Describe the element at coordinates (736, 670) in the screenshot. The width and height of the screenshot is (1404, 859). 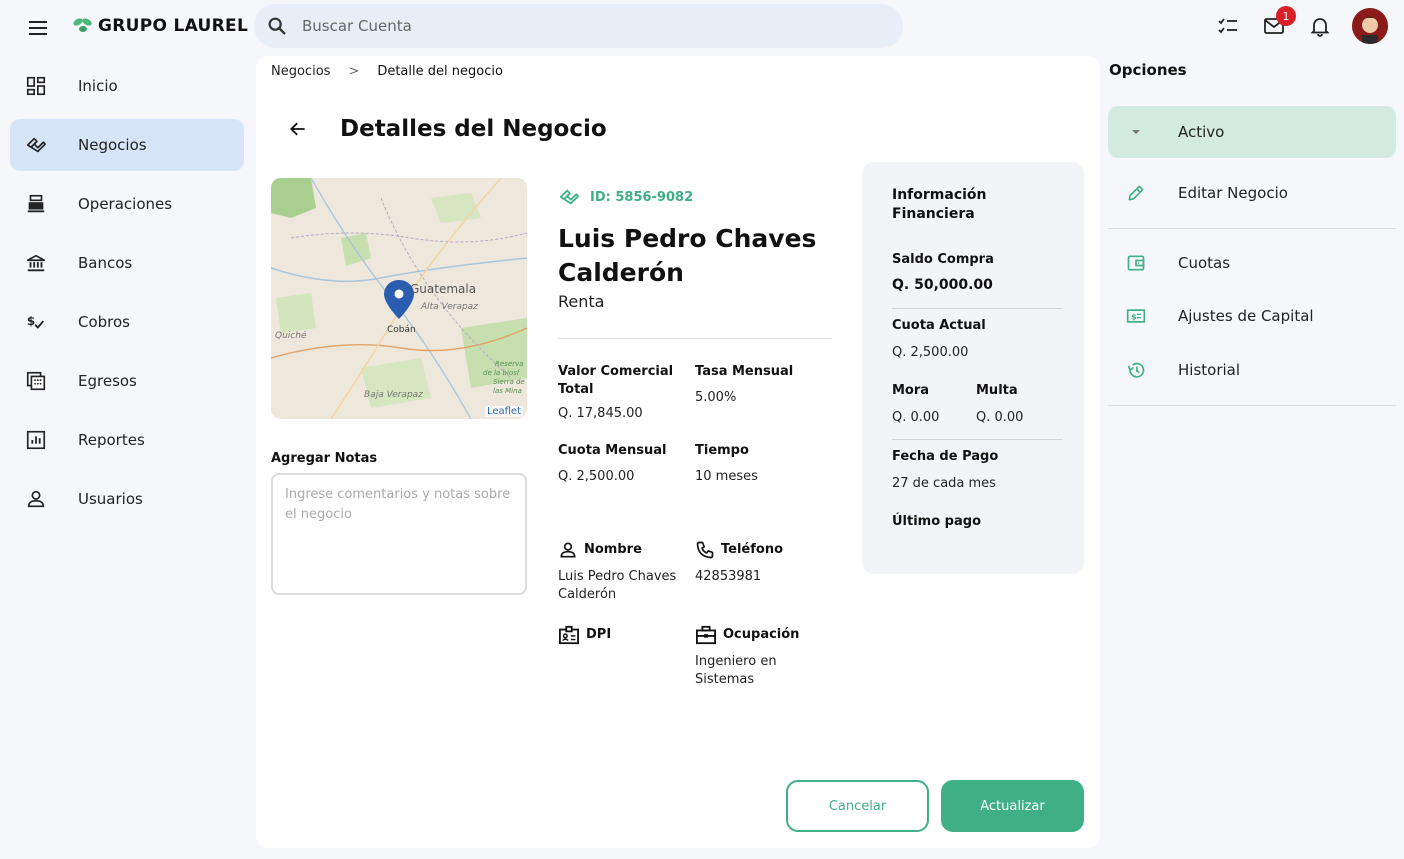
I see `field-value: Ingeniero en Sistemas` at that location.